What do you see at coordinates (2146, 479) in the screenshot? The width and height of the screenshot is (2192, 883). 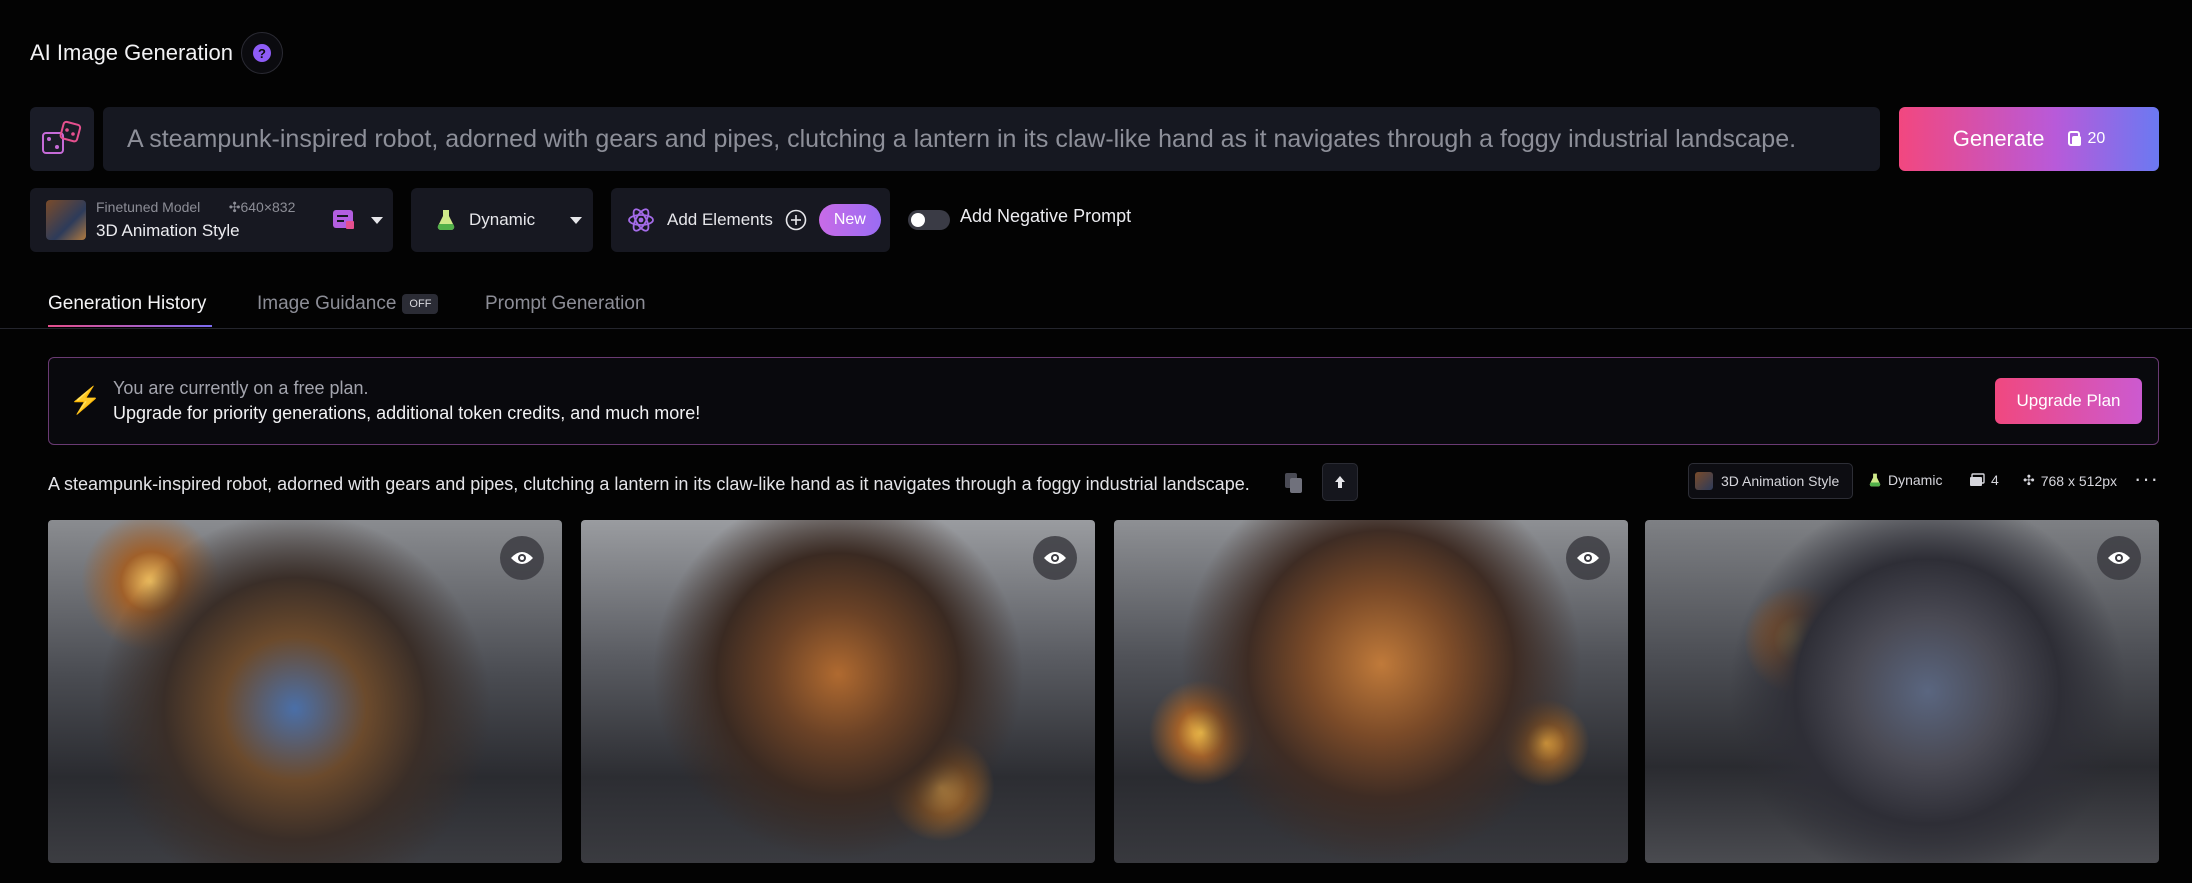 I see `more-icon: ···` at bounding box center [2146, 479].